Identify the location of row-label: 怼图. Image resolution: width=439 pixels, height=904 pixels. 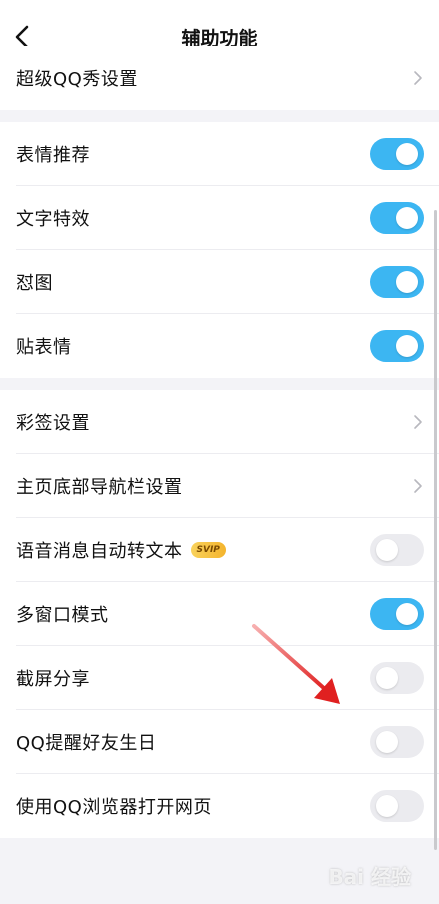
(34, 283).